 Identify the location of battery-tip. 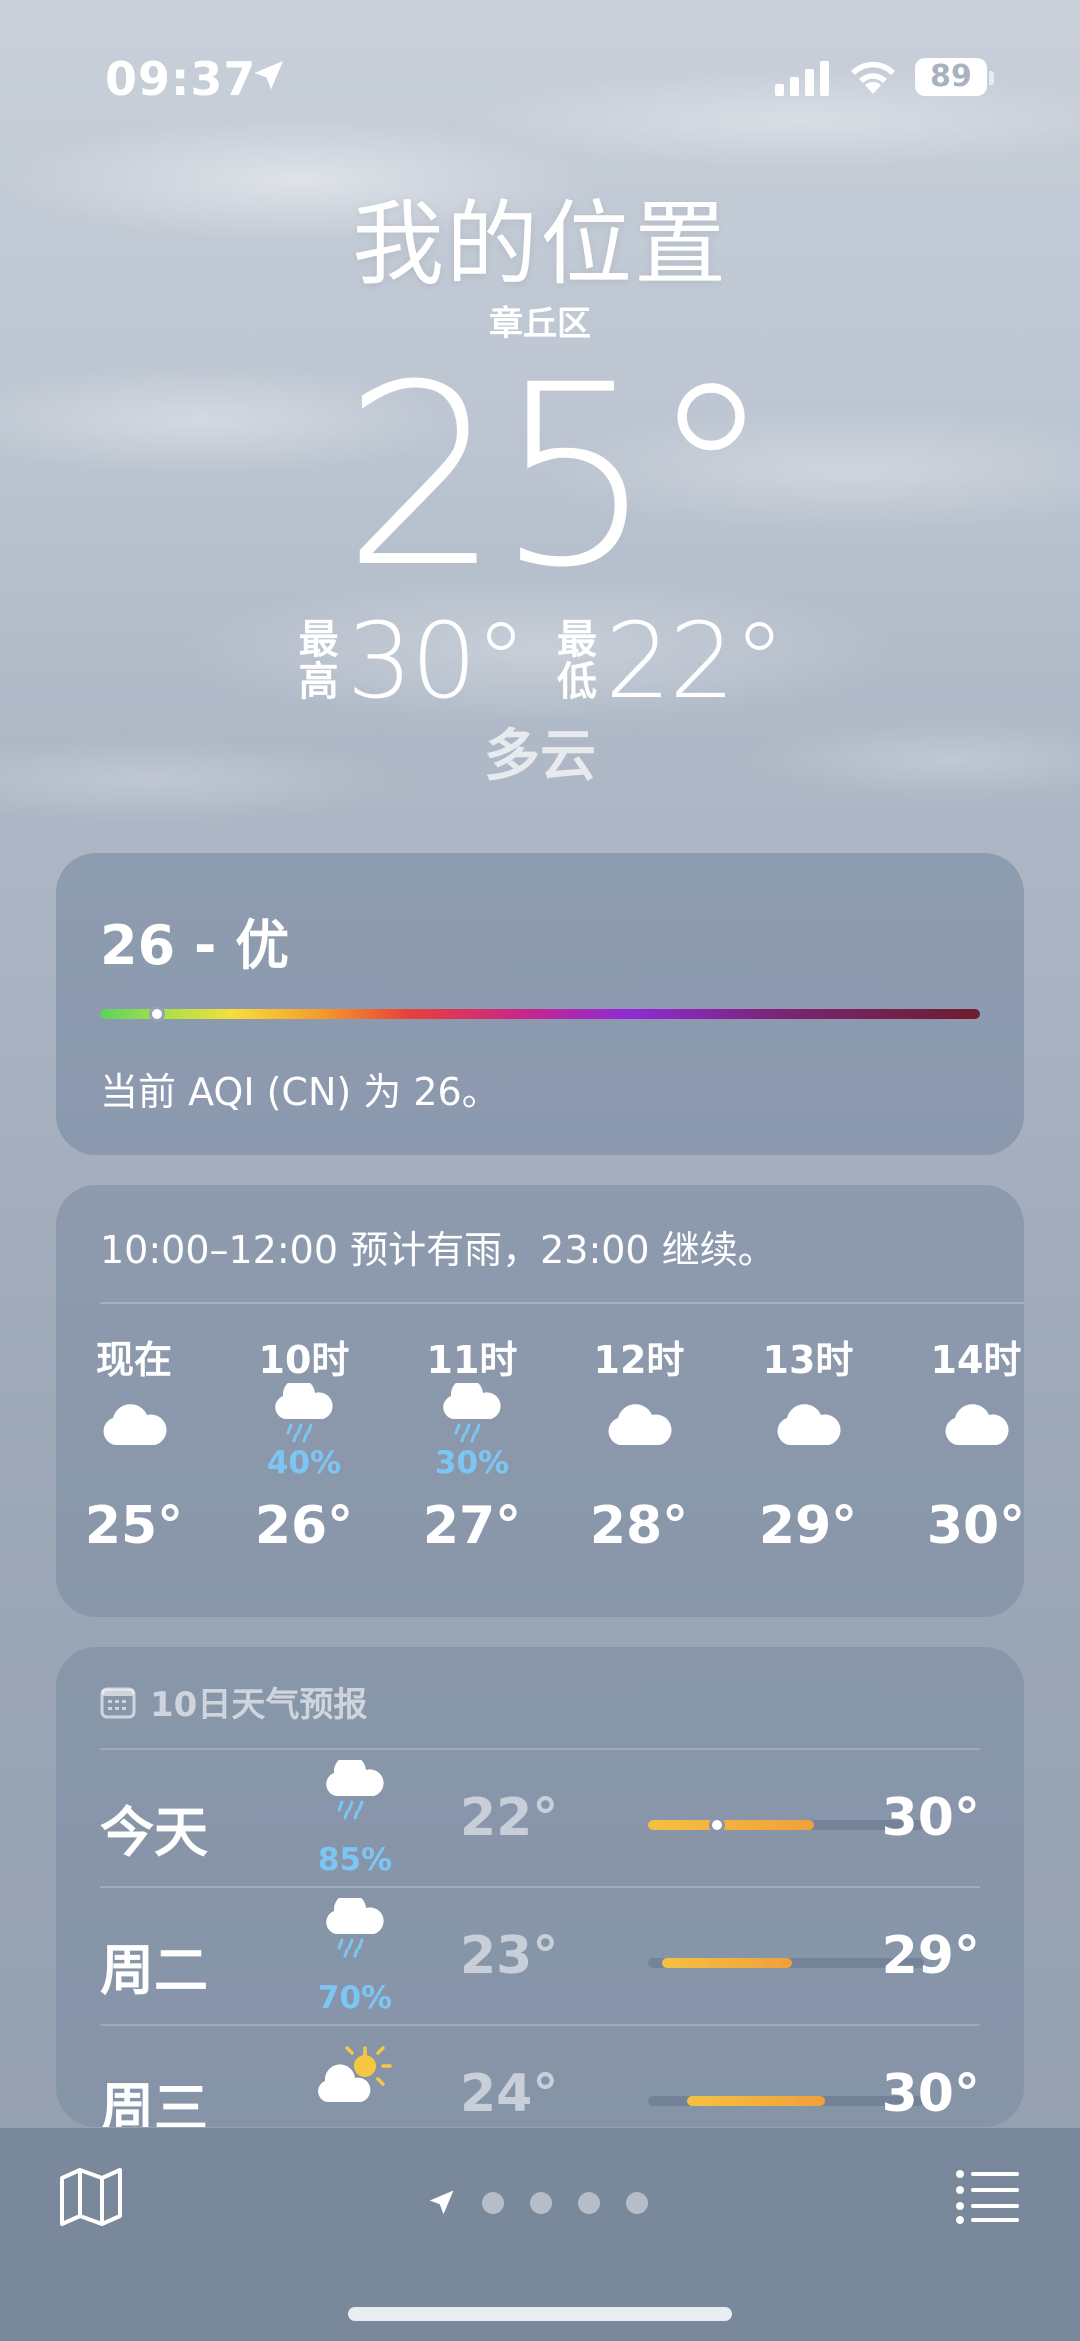
(991, 78).